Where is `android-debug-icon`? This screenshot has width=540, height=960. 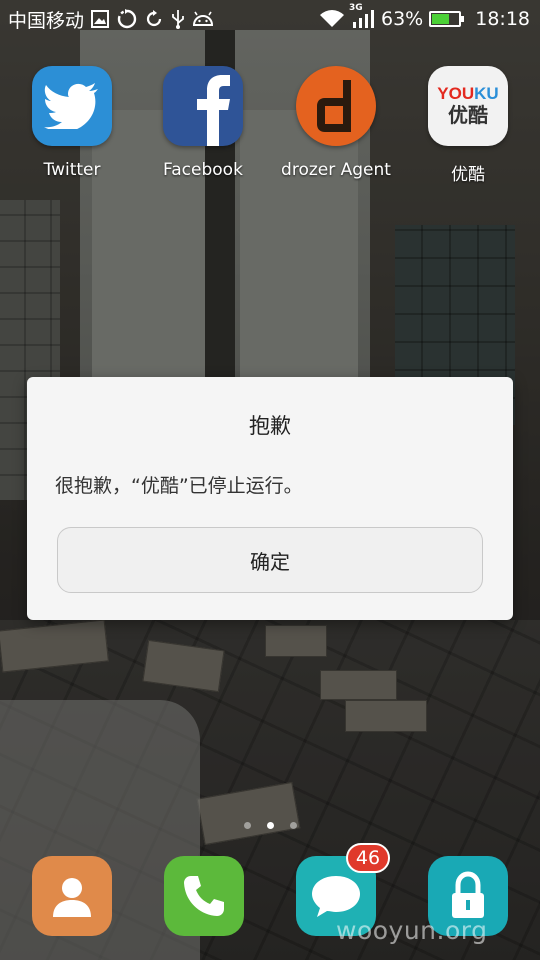 android-debug-icon is located at coordinates (203, 19).